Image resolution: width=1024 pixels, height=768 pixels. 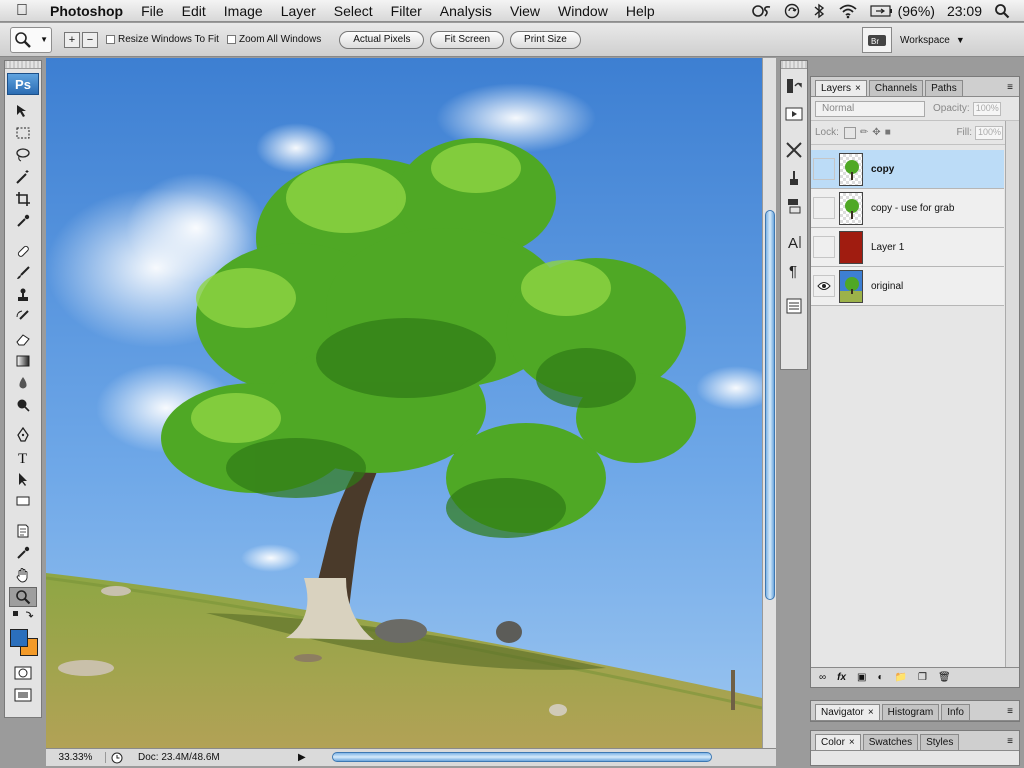 What do you see at coordinates (522, 757) in the screenshot?
I see `horizontal-scroll-thumb` at bounding box center [522, 757].